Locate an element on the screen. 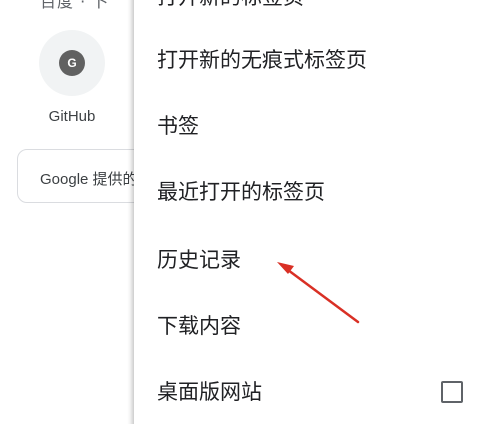  menu-item-label: 打开新的标签页 is located at coordinates (230, 5).